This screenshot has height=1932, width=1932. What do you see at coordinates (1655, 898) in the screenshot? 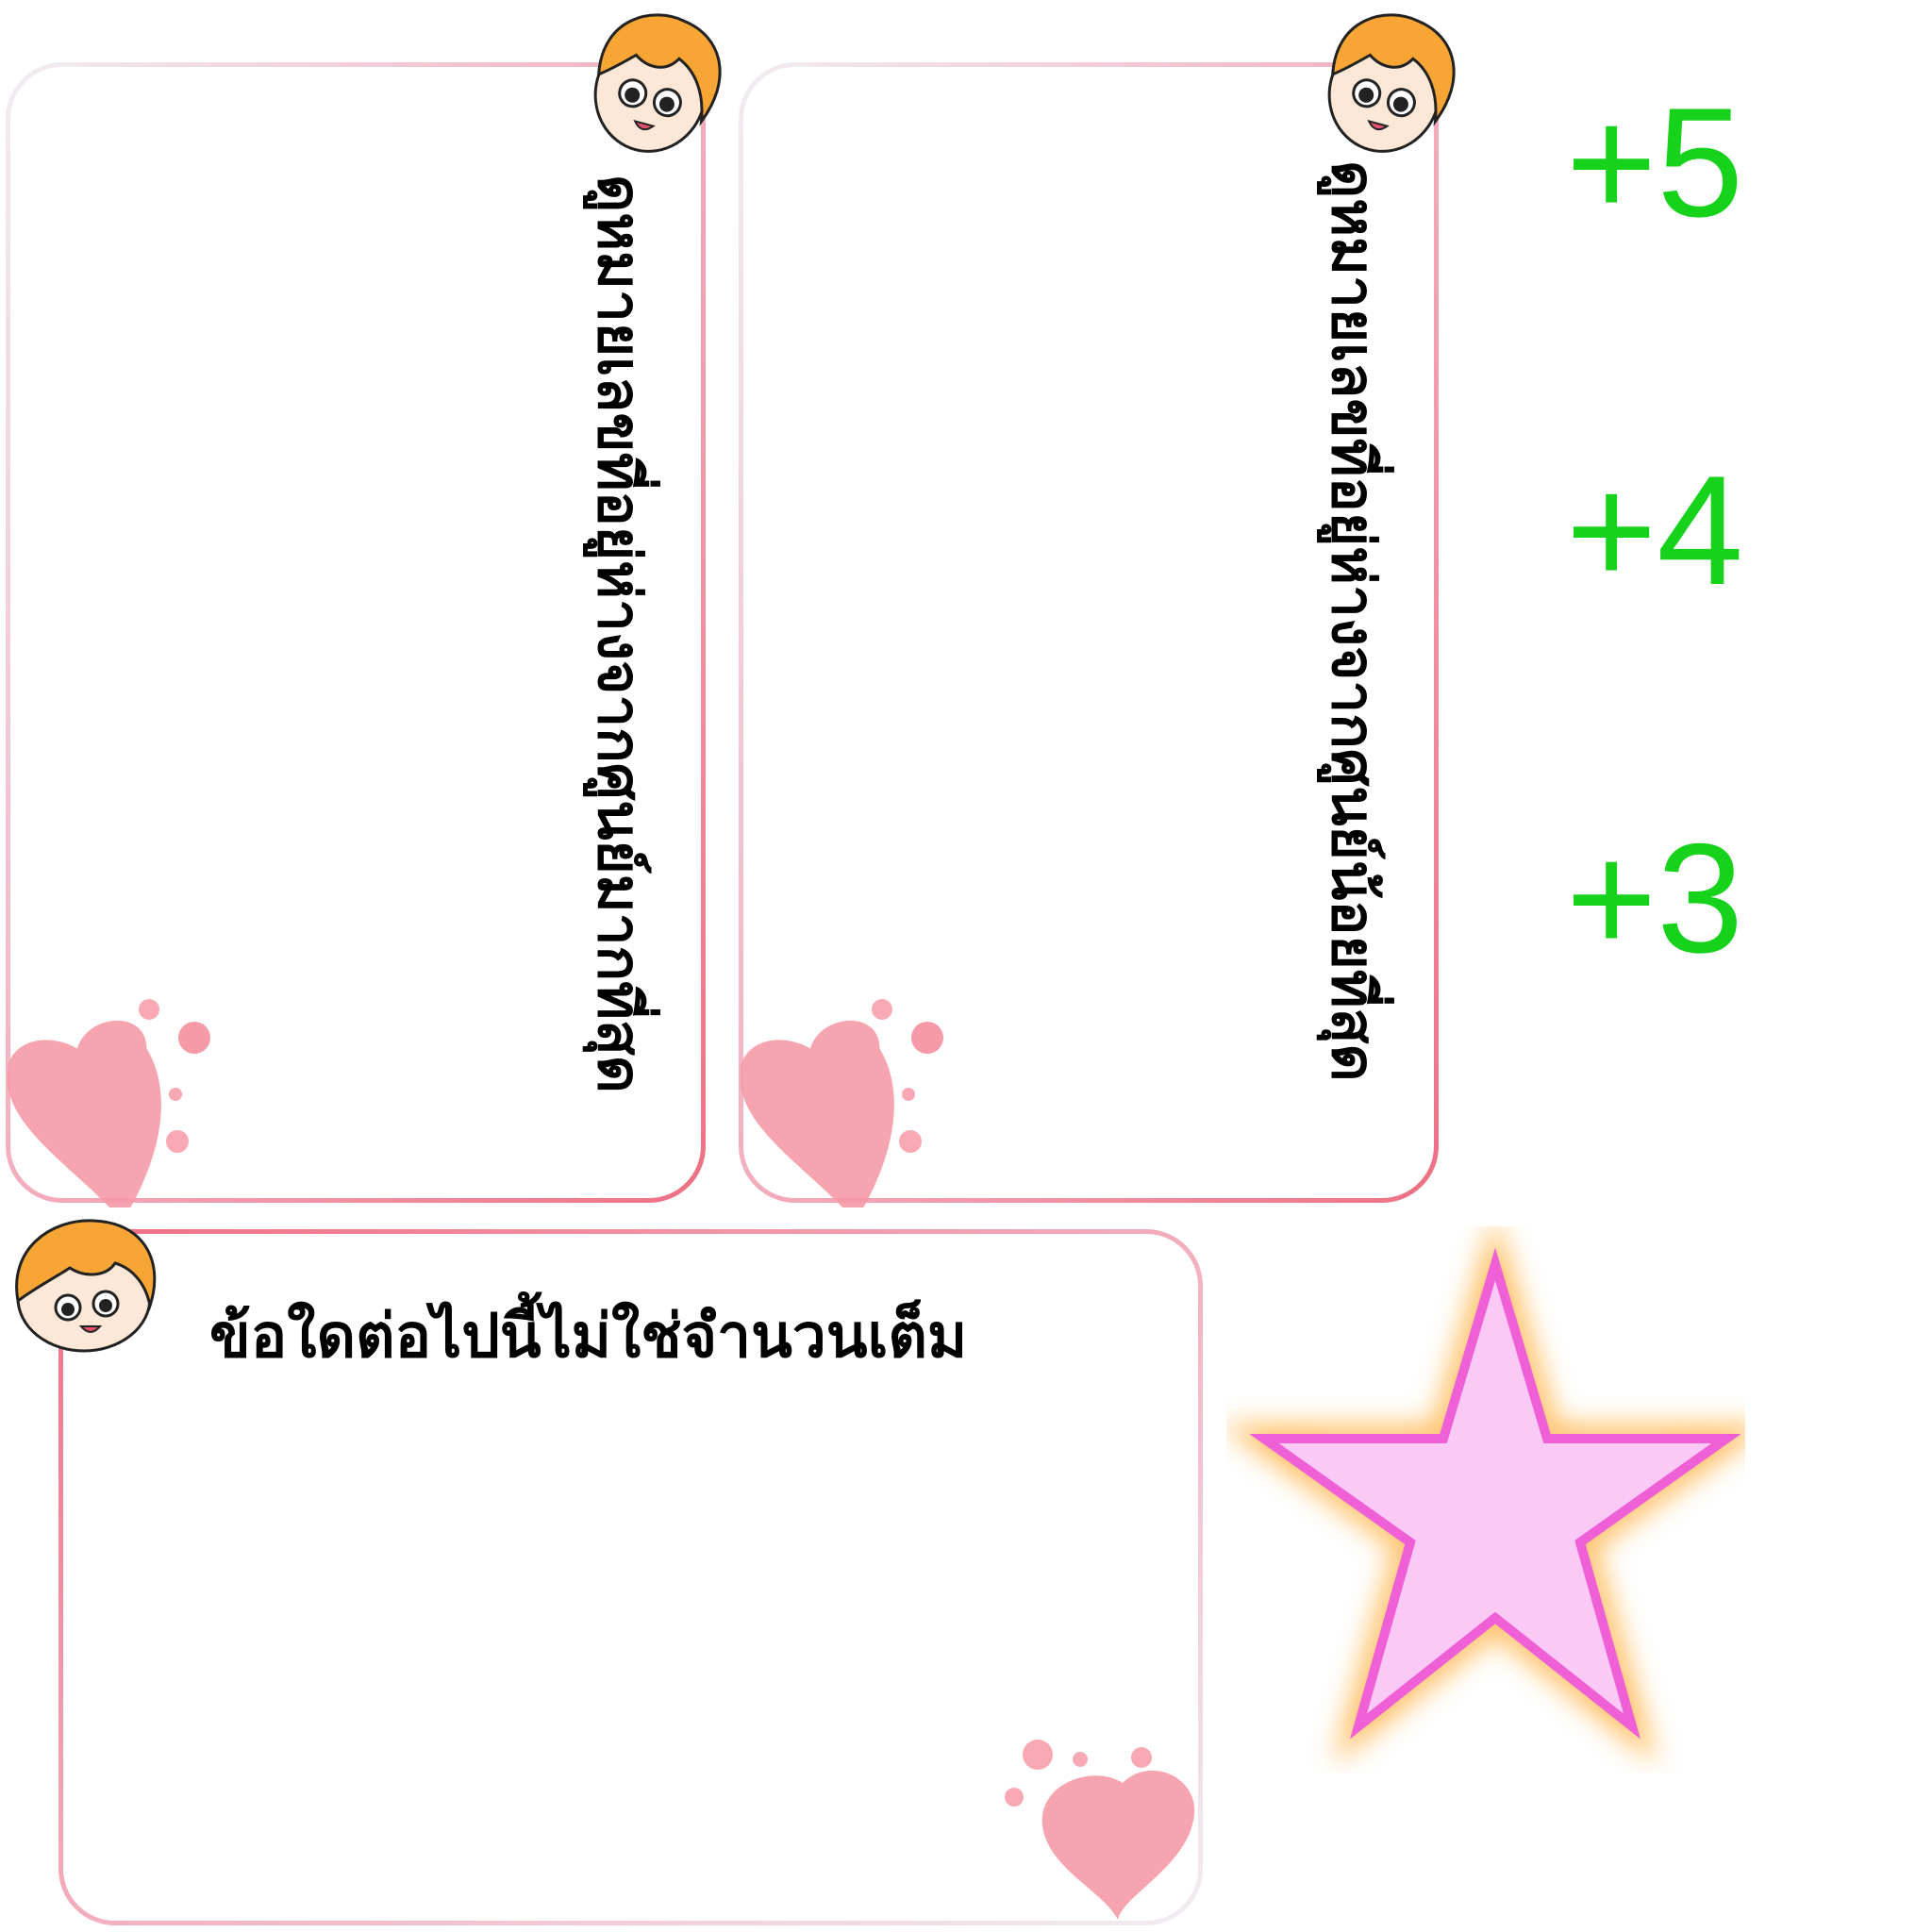
I see `score-plus-three: +3` at bounding box center [1655, 898].